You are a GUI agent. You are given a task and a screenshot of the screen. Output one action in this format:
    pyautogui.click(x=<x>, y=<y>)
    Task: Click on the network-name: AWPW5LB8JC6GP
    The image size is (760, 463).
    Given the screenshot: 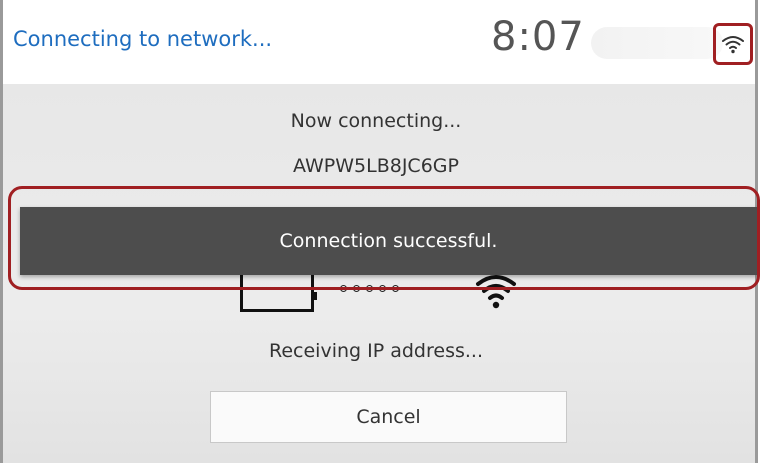 What is the action you would take?
    pyautogui.click(x=376, y=166)
    